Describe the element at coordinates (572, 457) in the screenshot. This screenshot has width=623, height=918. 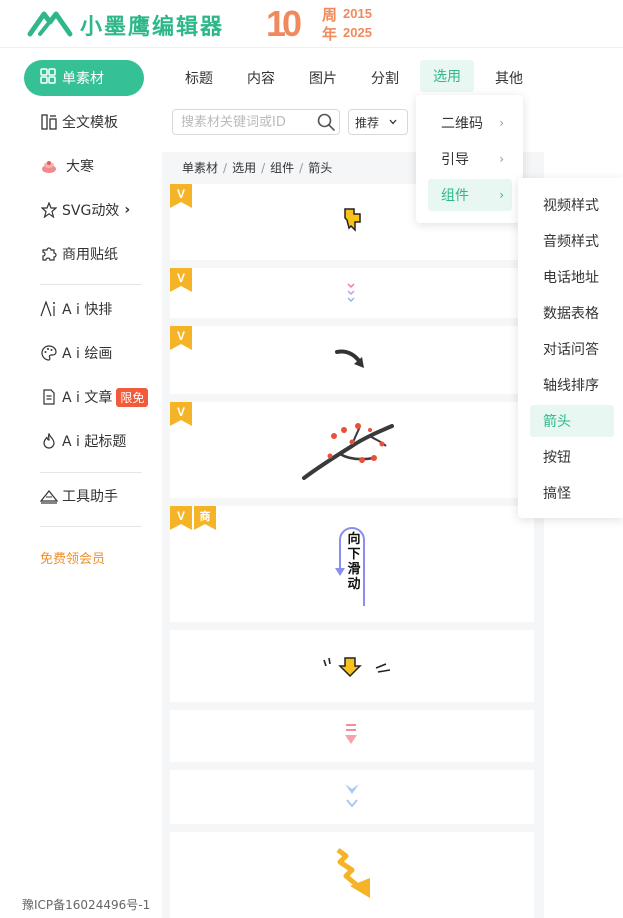
I see `menu-item-button: 按钮` at that location.